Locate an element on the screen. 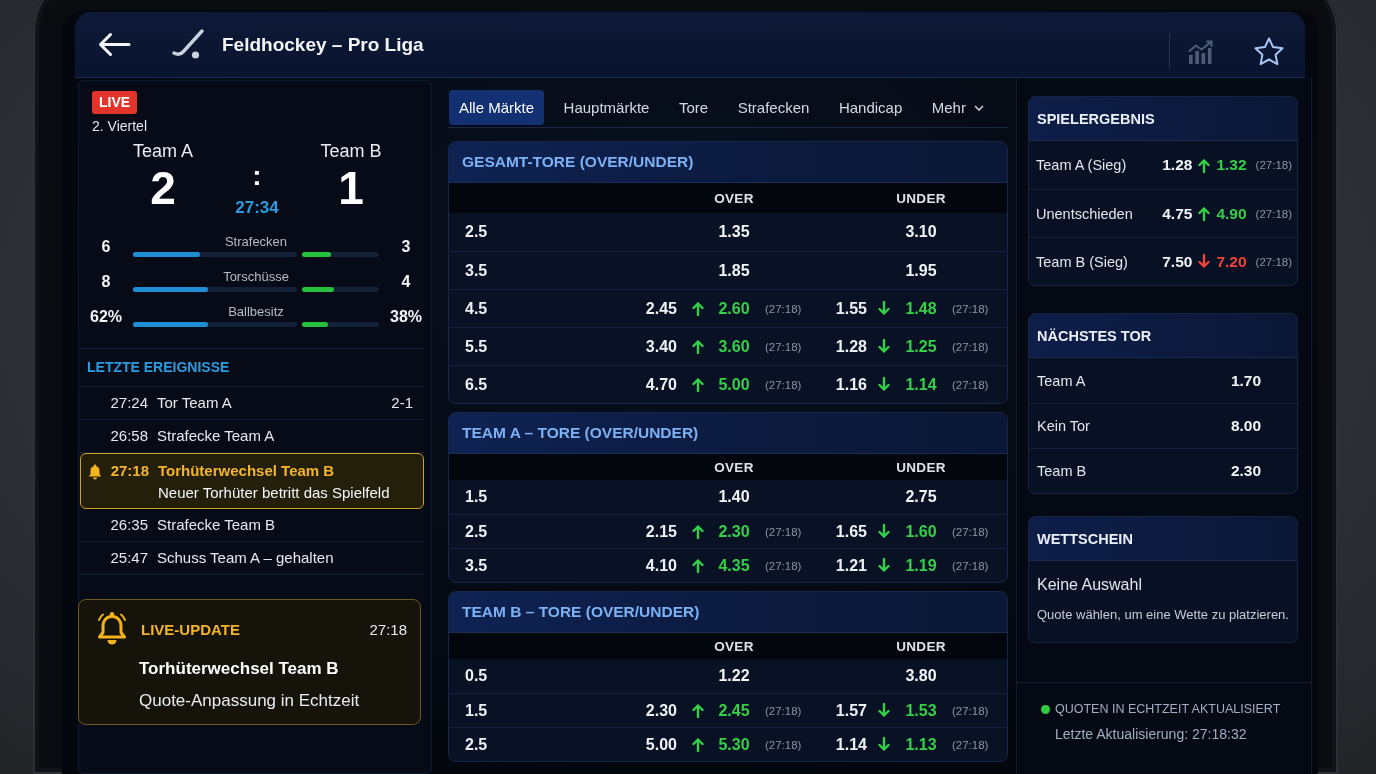 This screenshot has height=774, width=1376. odds-value: 7.20 is located at coordinates (1231, 261).